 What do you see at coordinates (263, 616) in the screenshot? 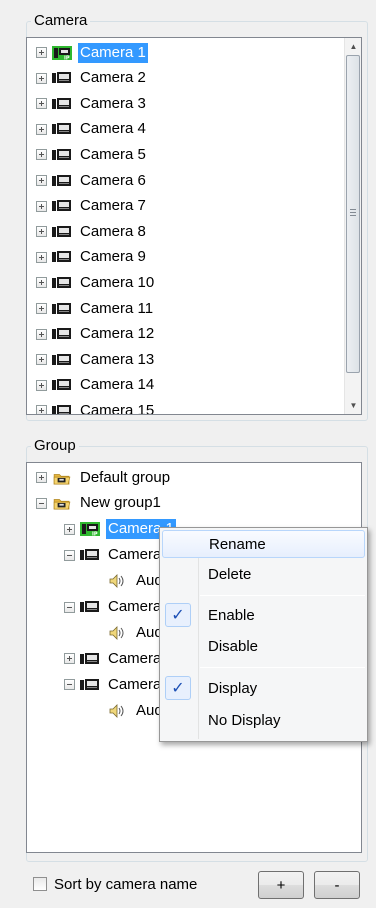
I see `menu-item-enable: ✓ Enable` at bounding box center [263, 616].